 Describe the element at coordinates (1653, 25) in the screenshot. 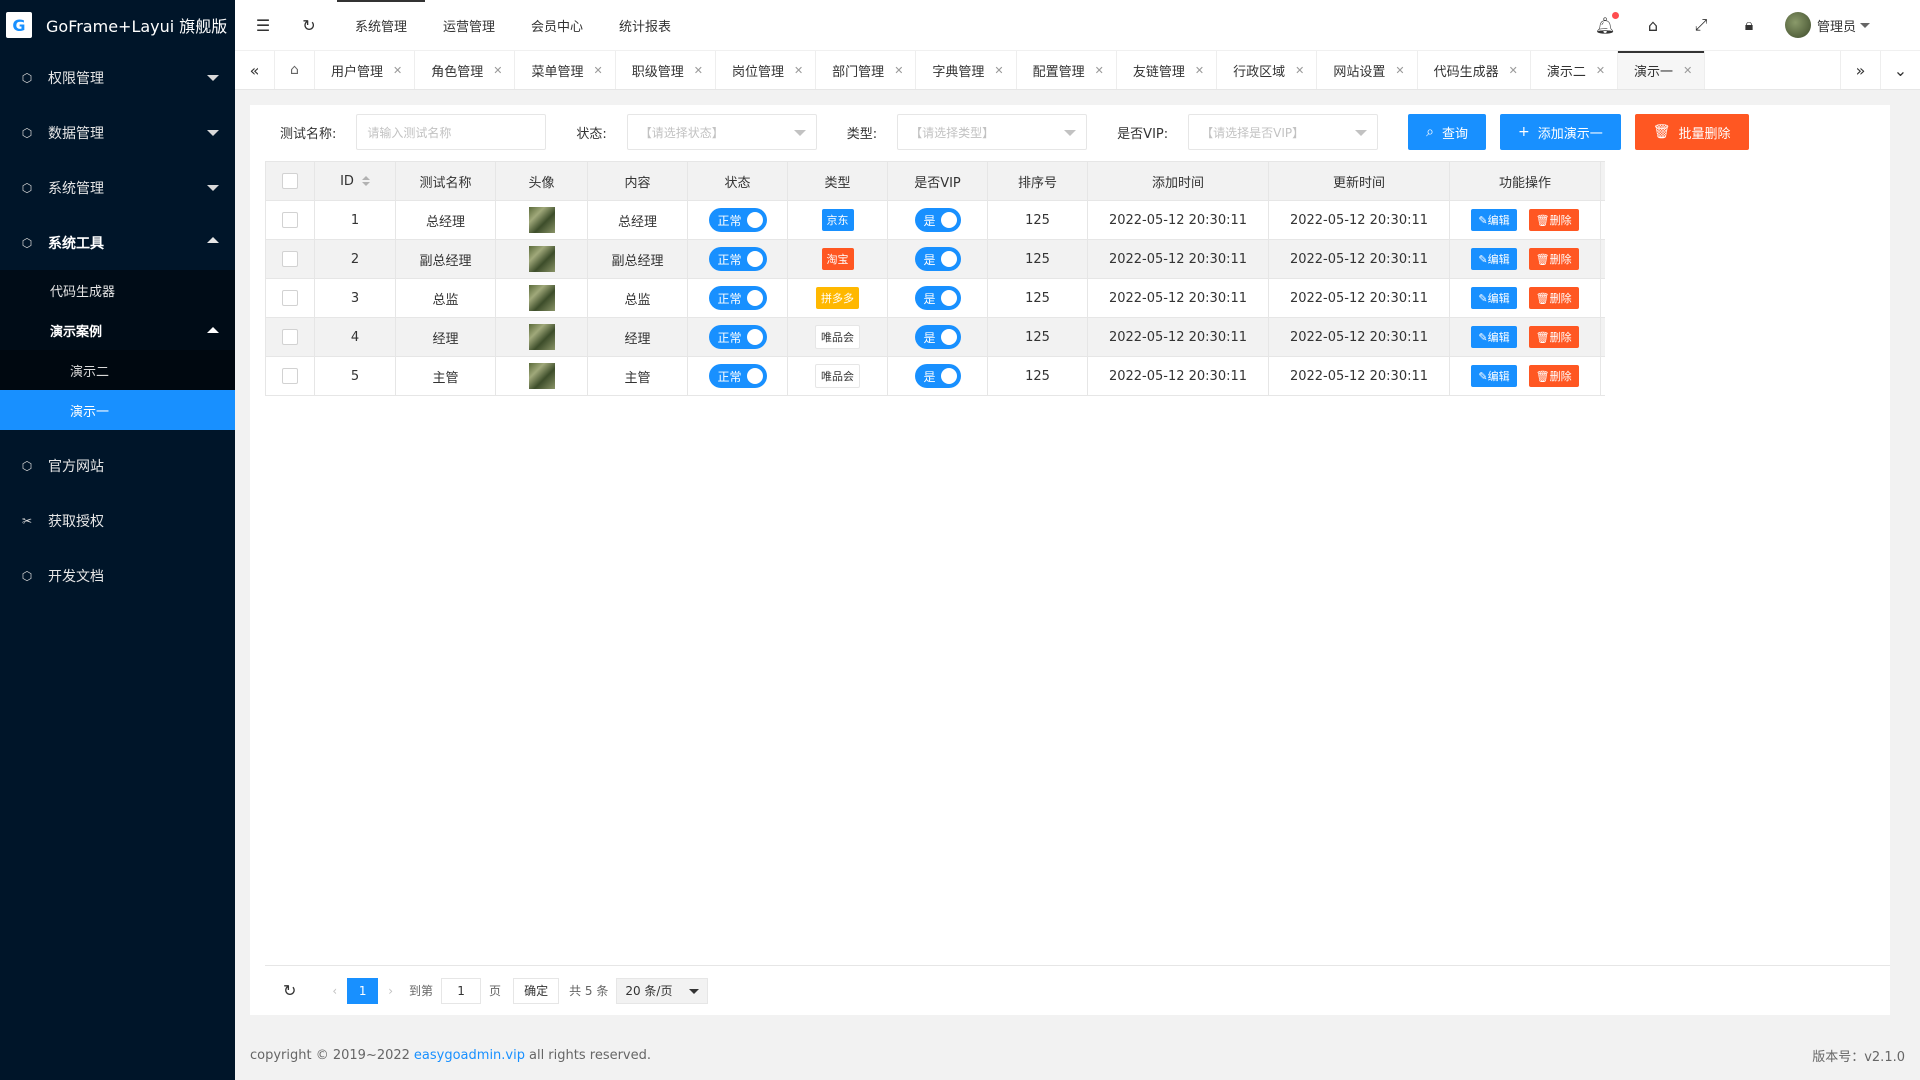

I see `tag-icon: ⌂` at that location.